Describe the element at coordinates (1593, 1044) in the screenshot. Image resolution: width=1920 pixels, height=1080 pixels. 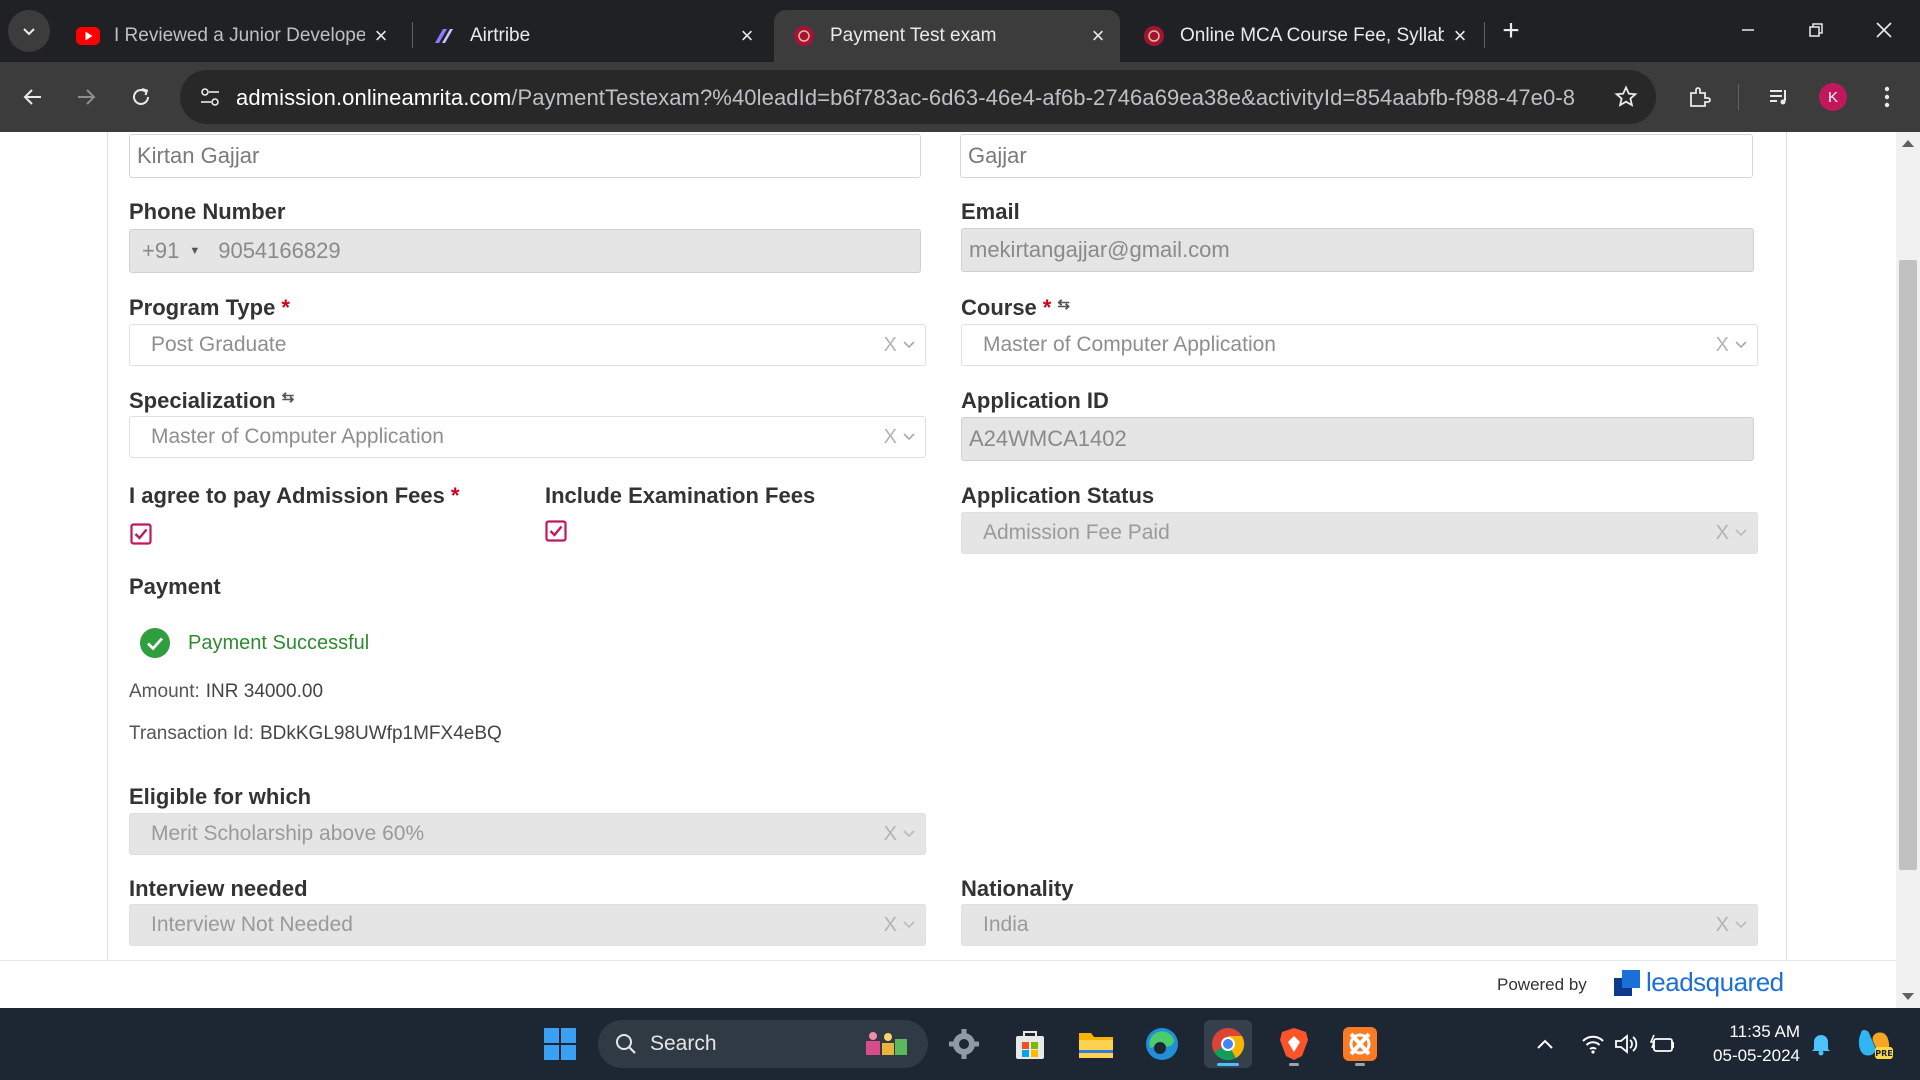
I see `wifi-status` at that location.